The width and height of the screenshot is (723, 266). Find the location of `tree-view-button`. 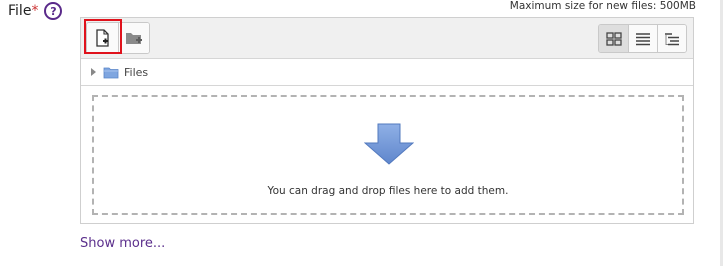

tree-view-button is located at coordinates (671, 38).